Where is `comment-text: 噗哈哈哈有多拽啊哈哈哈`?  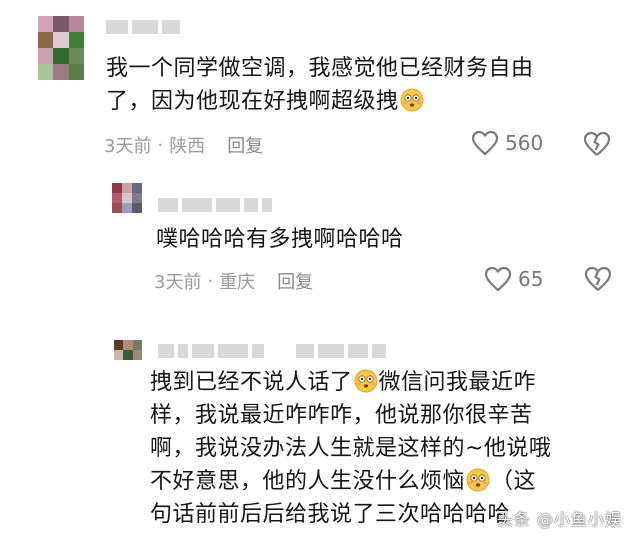
comment-text: 噗哈哈哈有多拽啊哈哈哈 is located at coordinates (386, 239).